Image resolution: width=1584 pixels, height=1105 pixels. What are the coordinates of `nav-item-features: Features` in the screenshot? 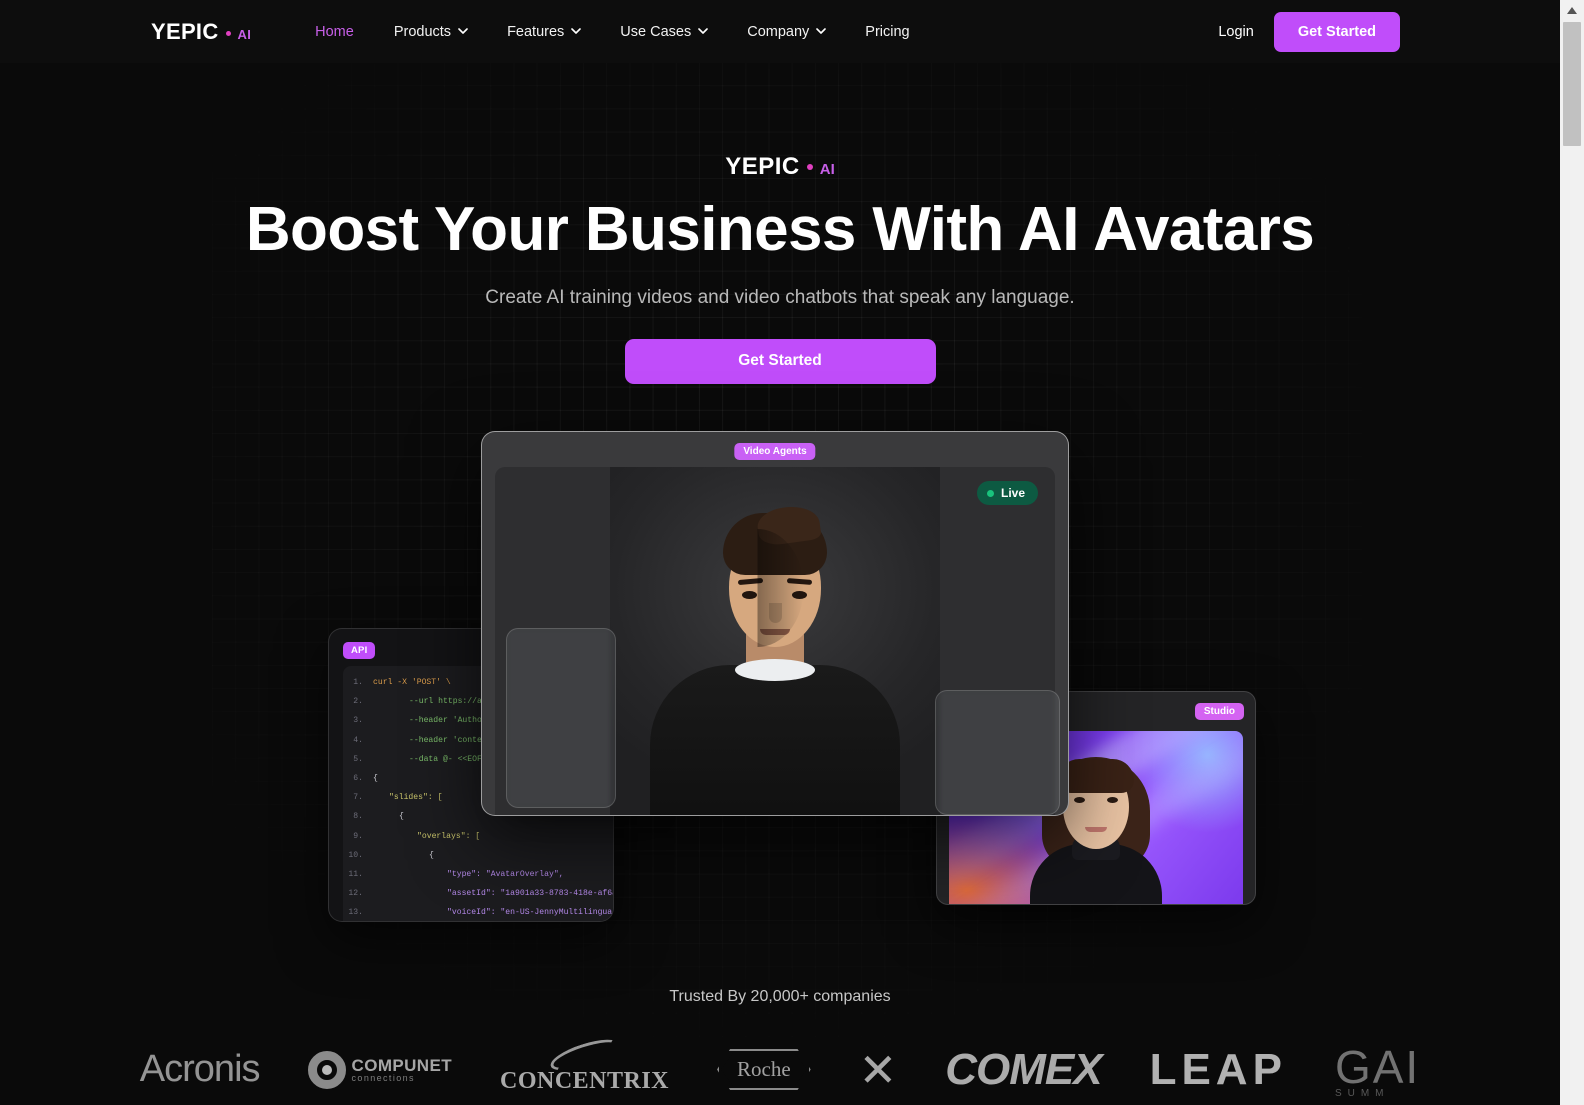 It's located at (543, 32).